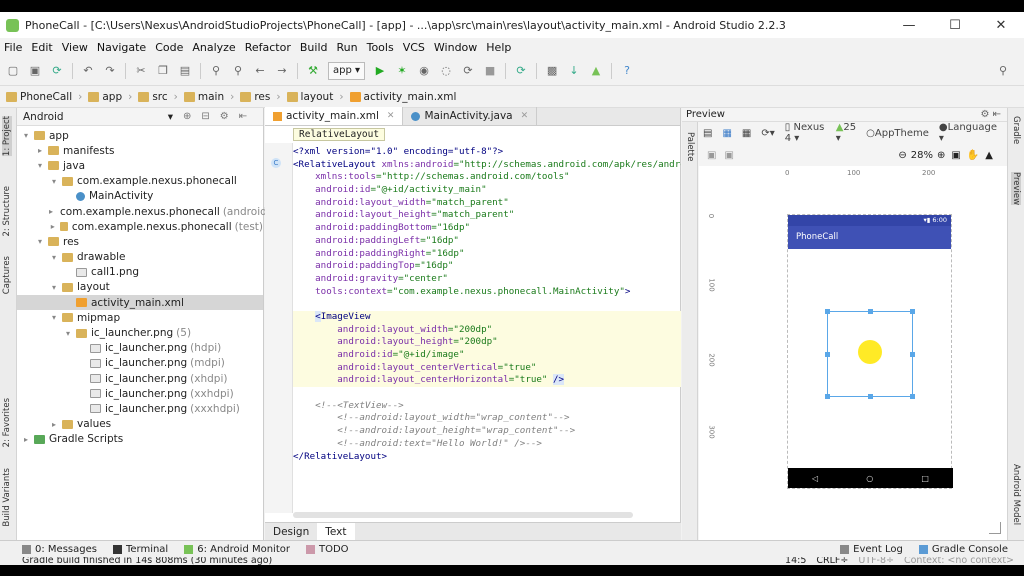 The width and height of the screenshot is (1024, 576). What do you see at coordinates (402, 71) in the screenshot?
I see `debug-icon: ✶` at bounding box center [402, 71].